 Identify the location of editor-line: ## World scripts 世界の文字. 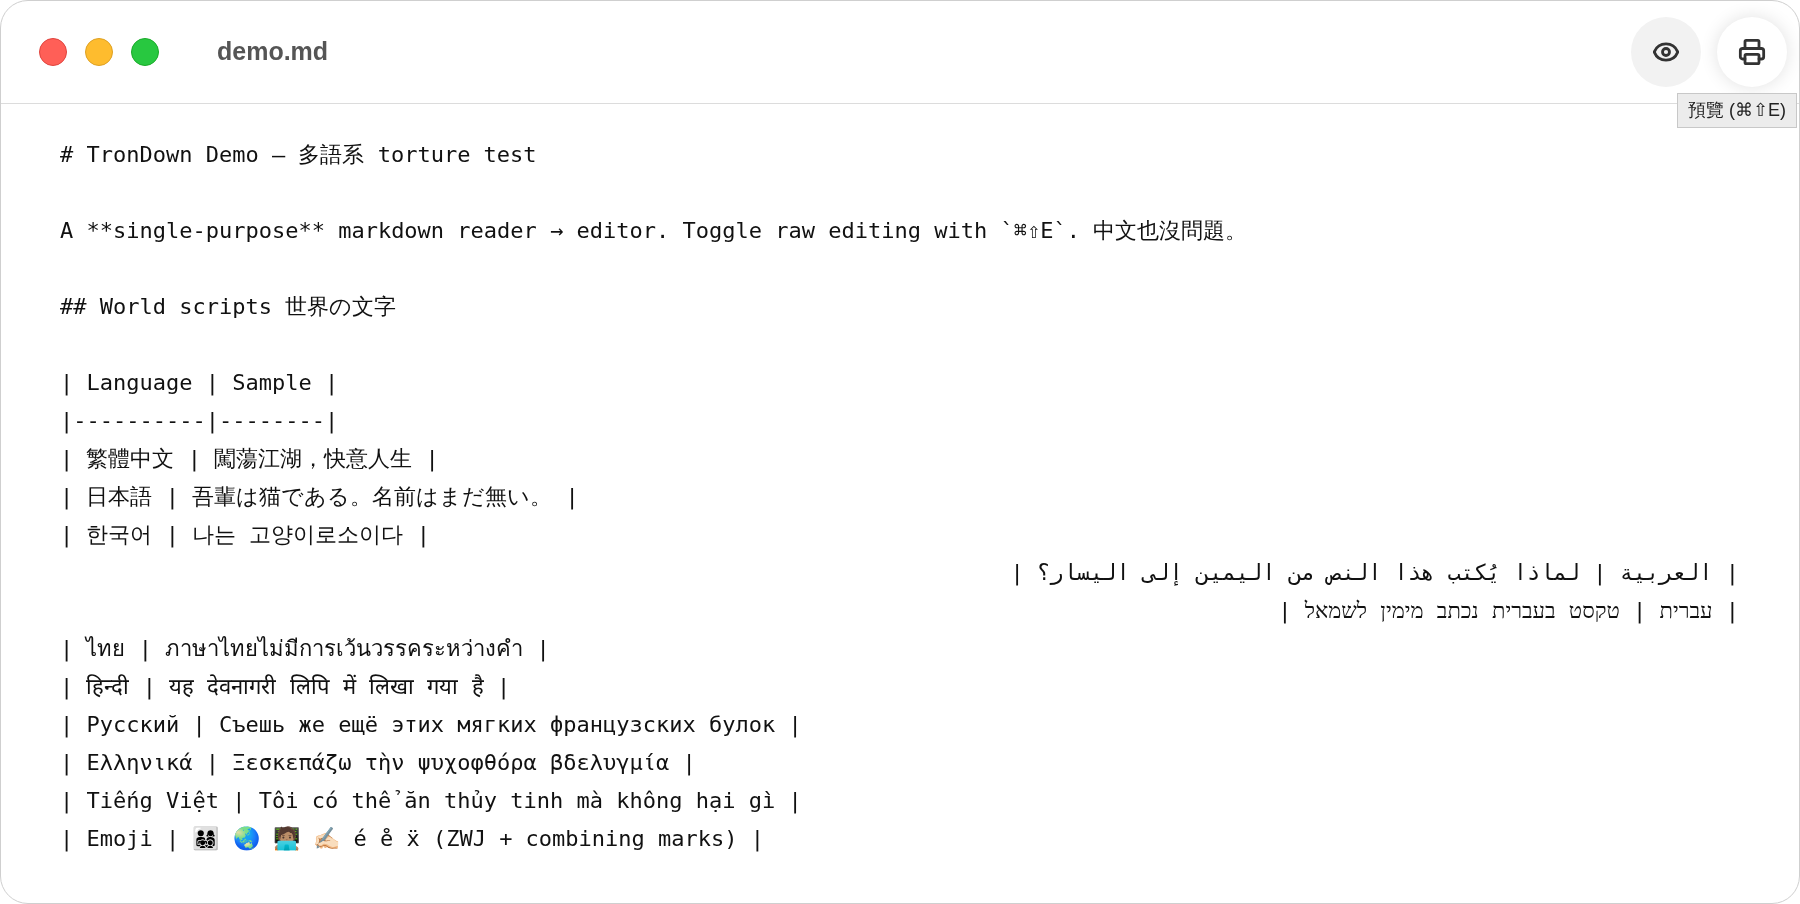
(228, 307).